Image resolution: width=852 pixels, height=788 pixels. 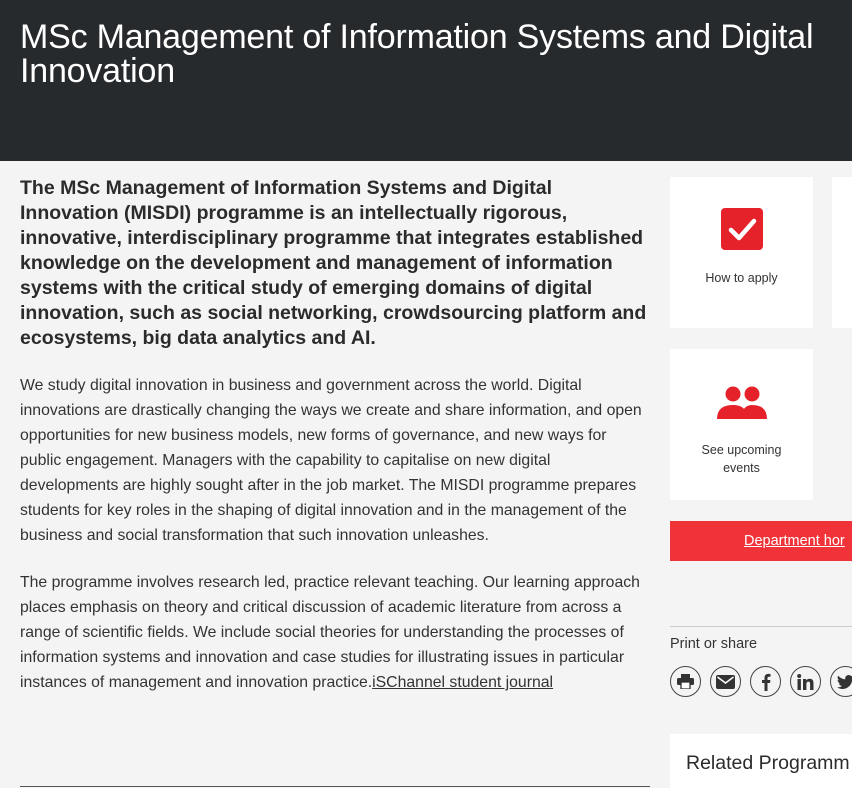 What do you see at coordinates (714, 644) in the screenshot?
I see `share-label: Print or share` at bounding box center [714, 644].